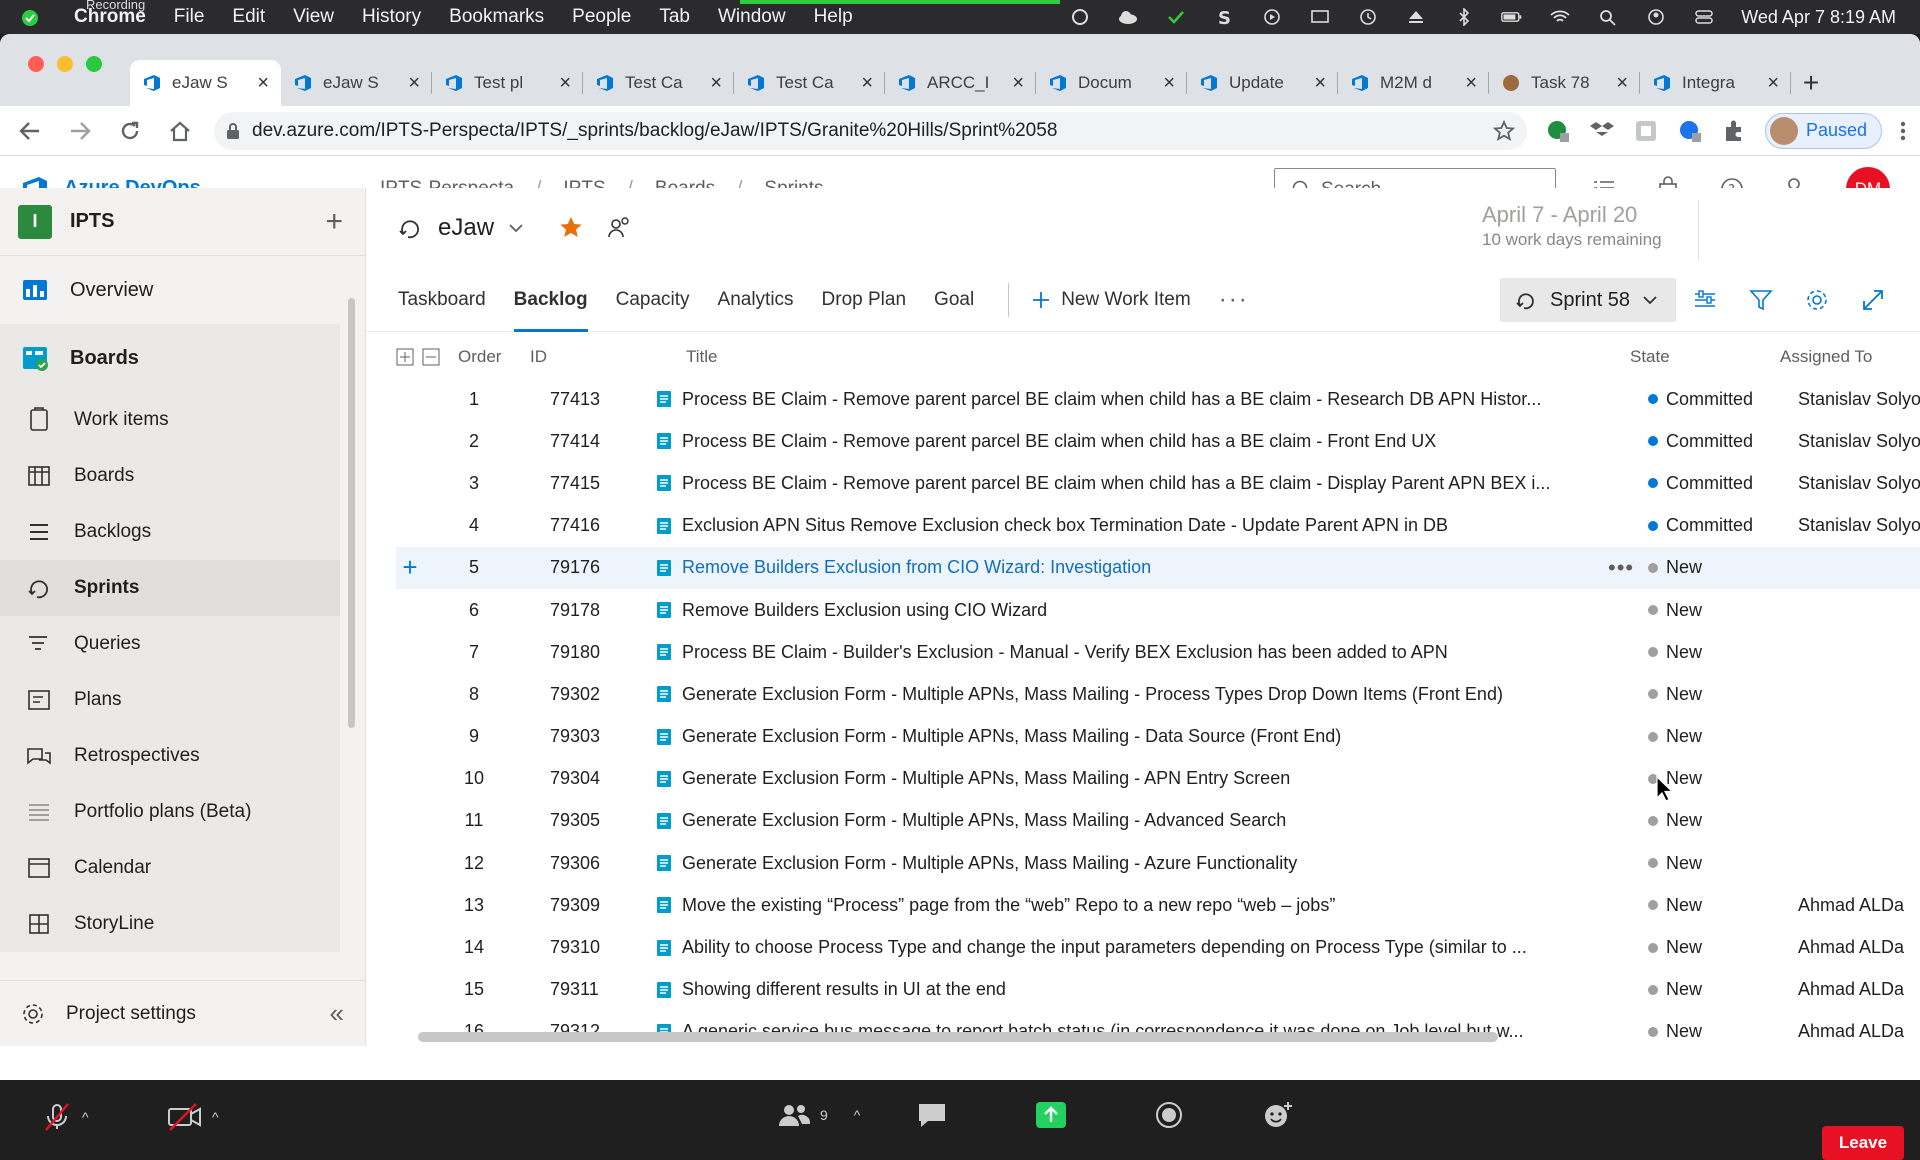 The image size is (1920, 1160). Describe the element at coordinates (170, 588) in the screenshot. I see `sidebar-item-sprints: Sprints` at that location.